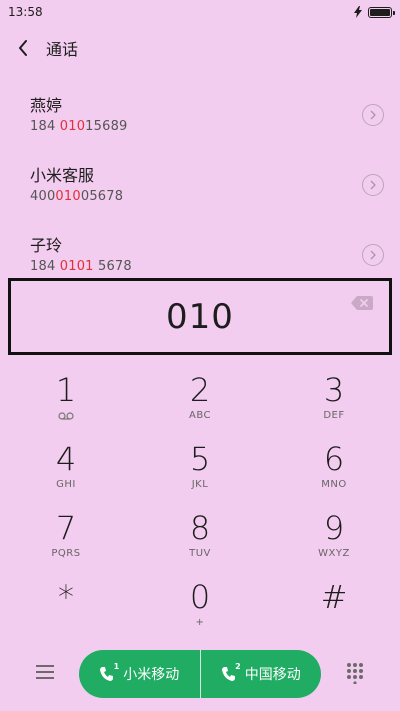 This screenshot has height=711, width=400. Describe the element at coordinates (381, 12) in the screenshot. I see `battery-icon` at that location.